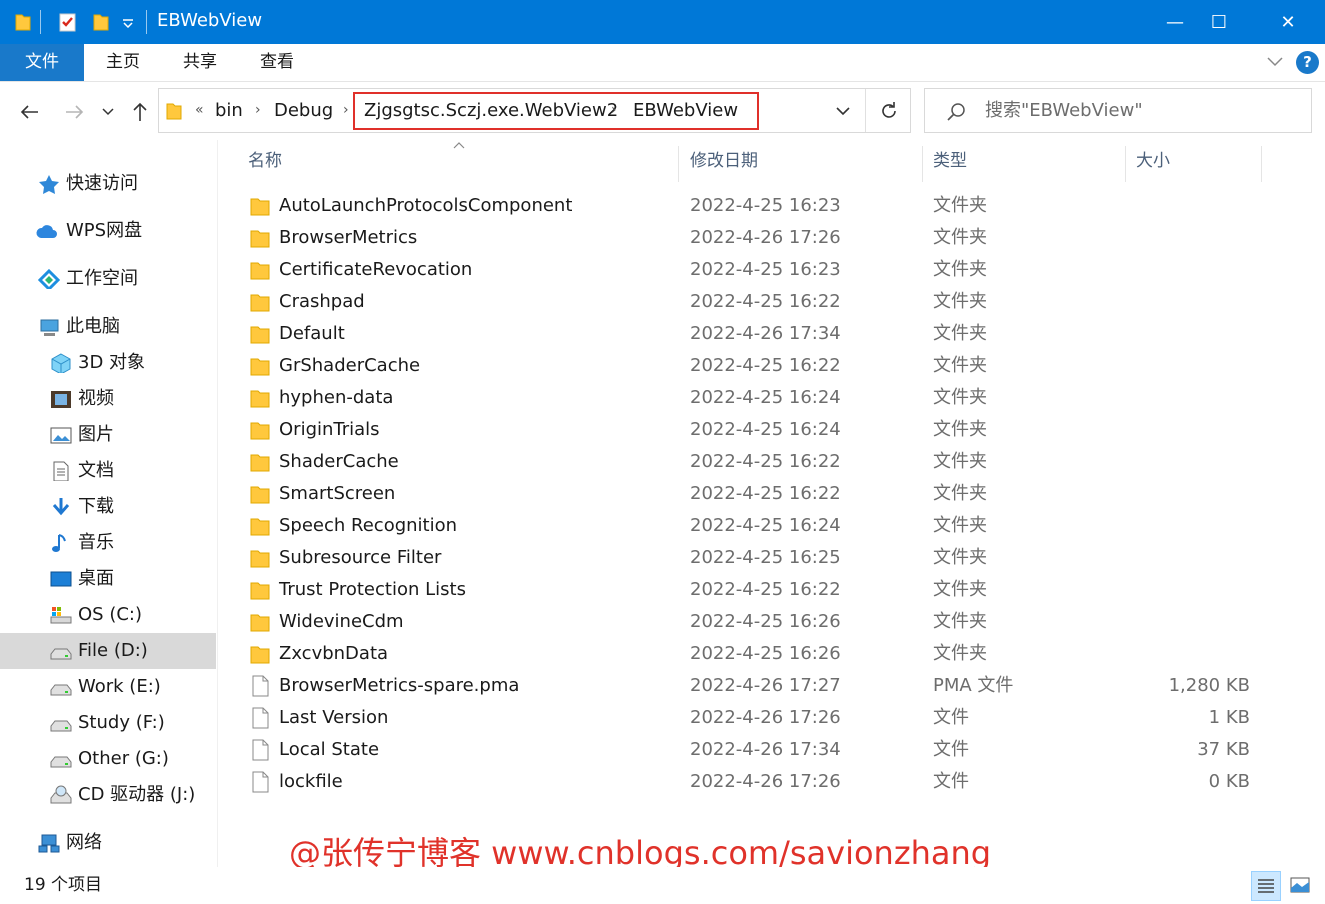 The height and width of the screenshot is (904, 1325). I want to click on file-date: 2022-4-26 17:34, so click(765, 749).